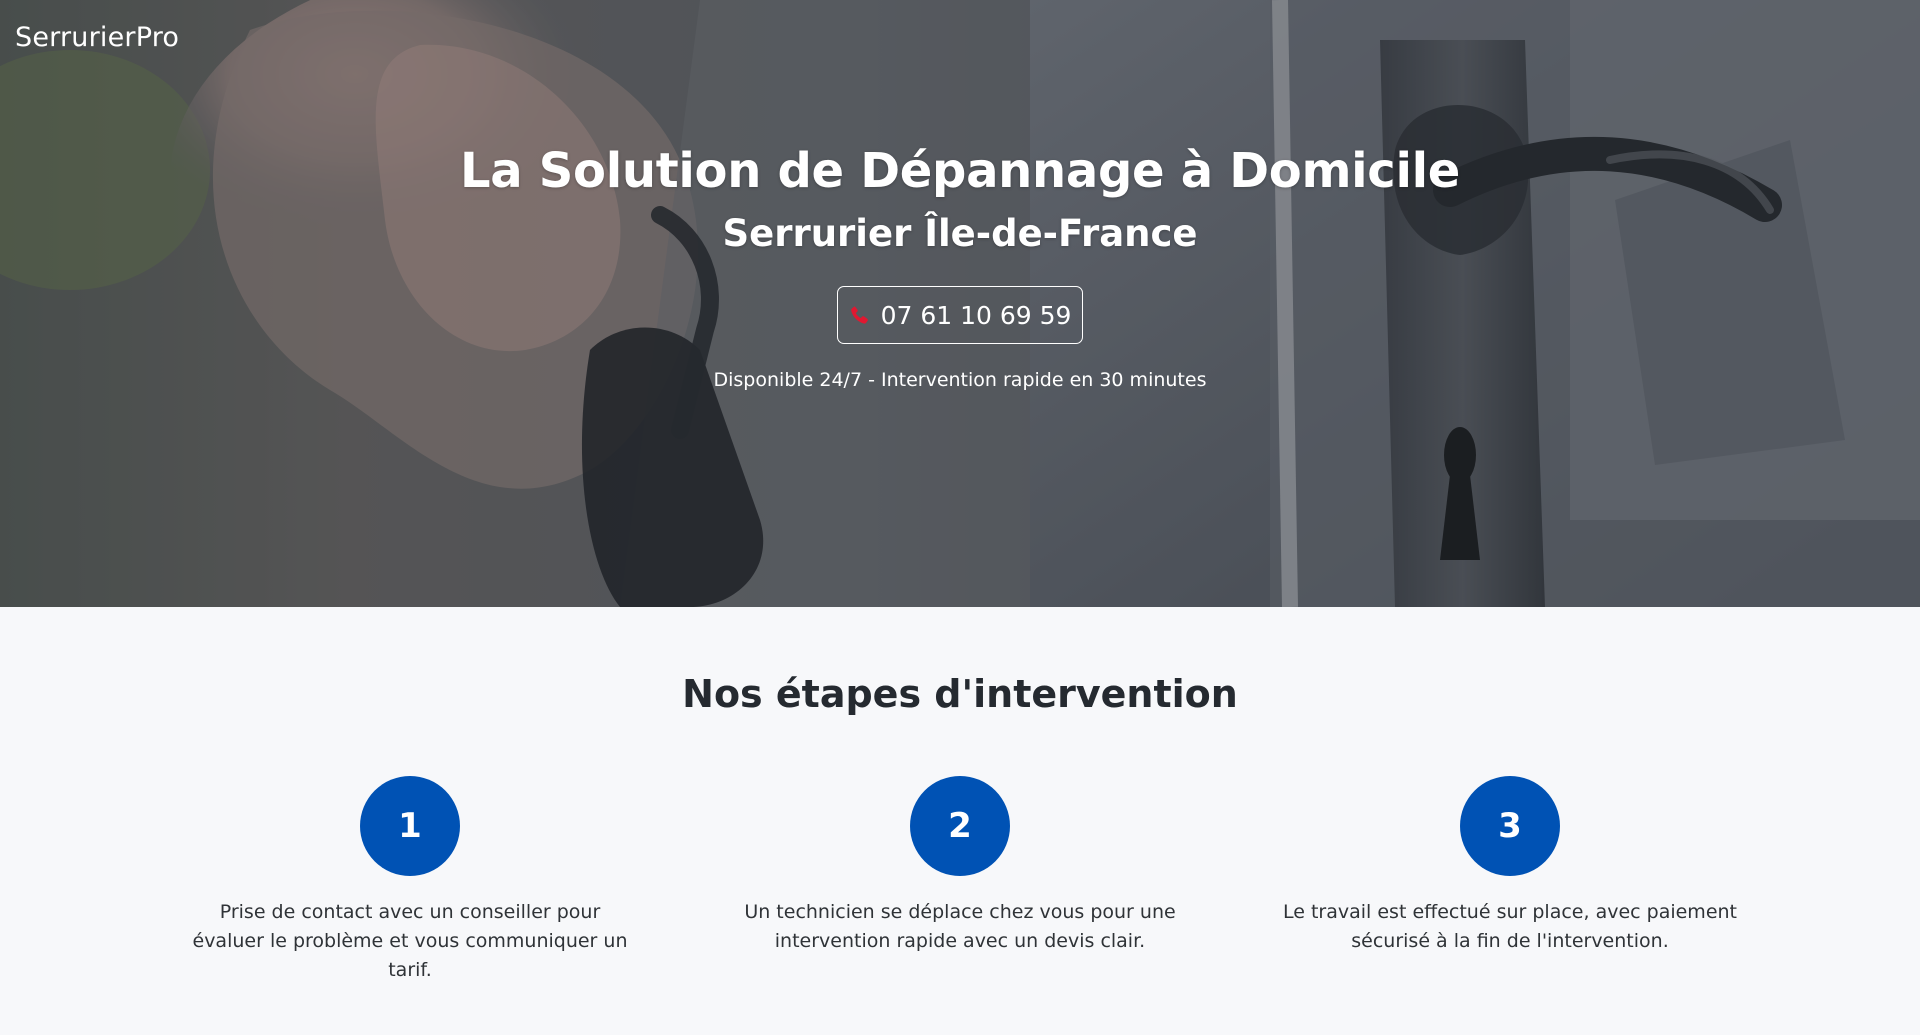  Describe the element at coordinates (410, 826) in the screenshot. I see `step-number-1: 1` at that location.